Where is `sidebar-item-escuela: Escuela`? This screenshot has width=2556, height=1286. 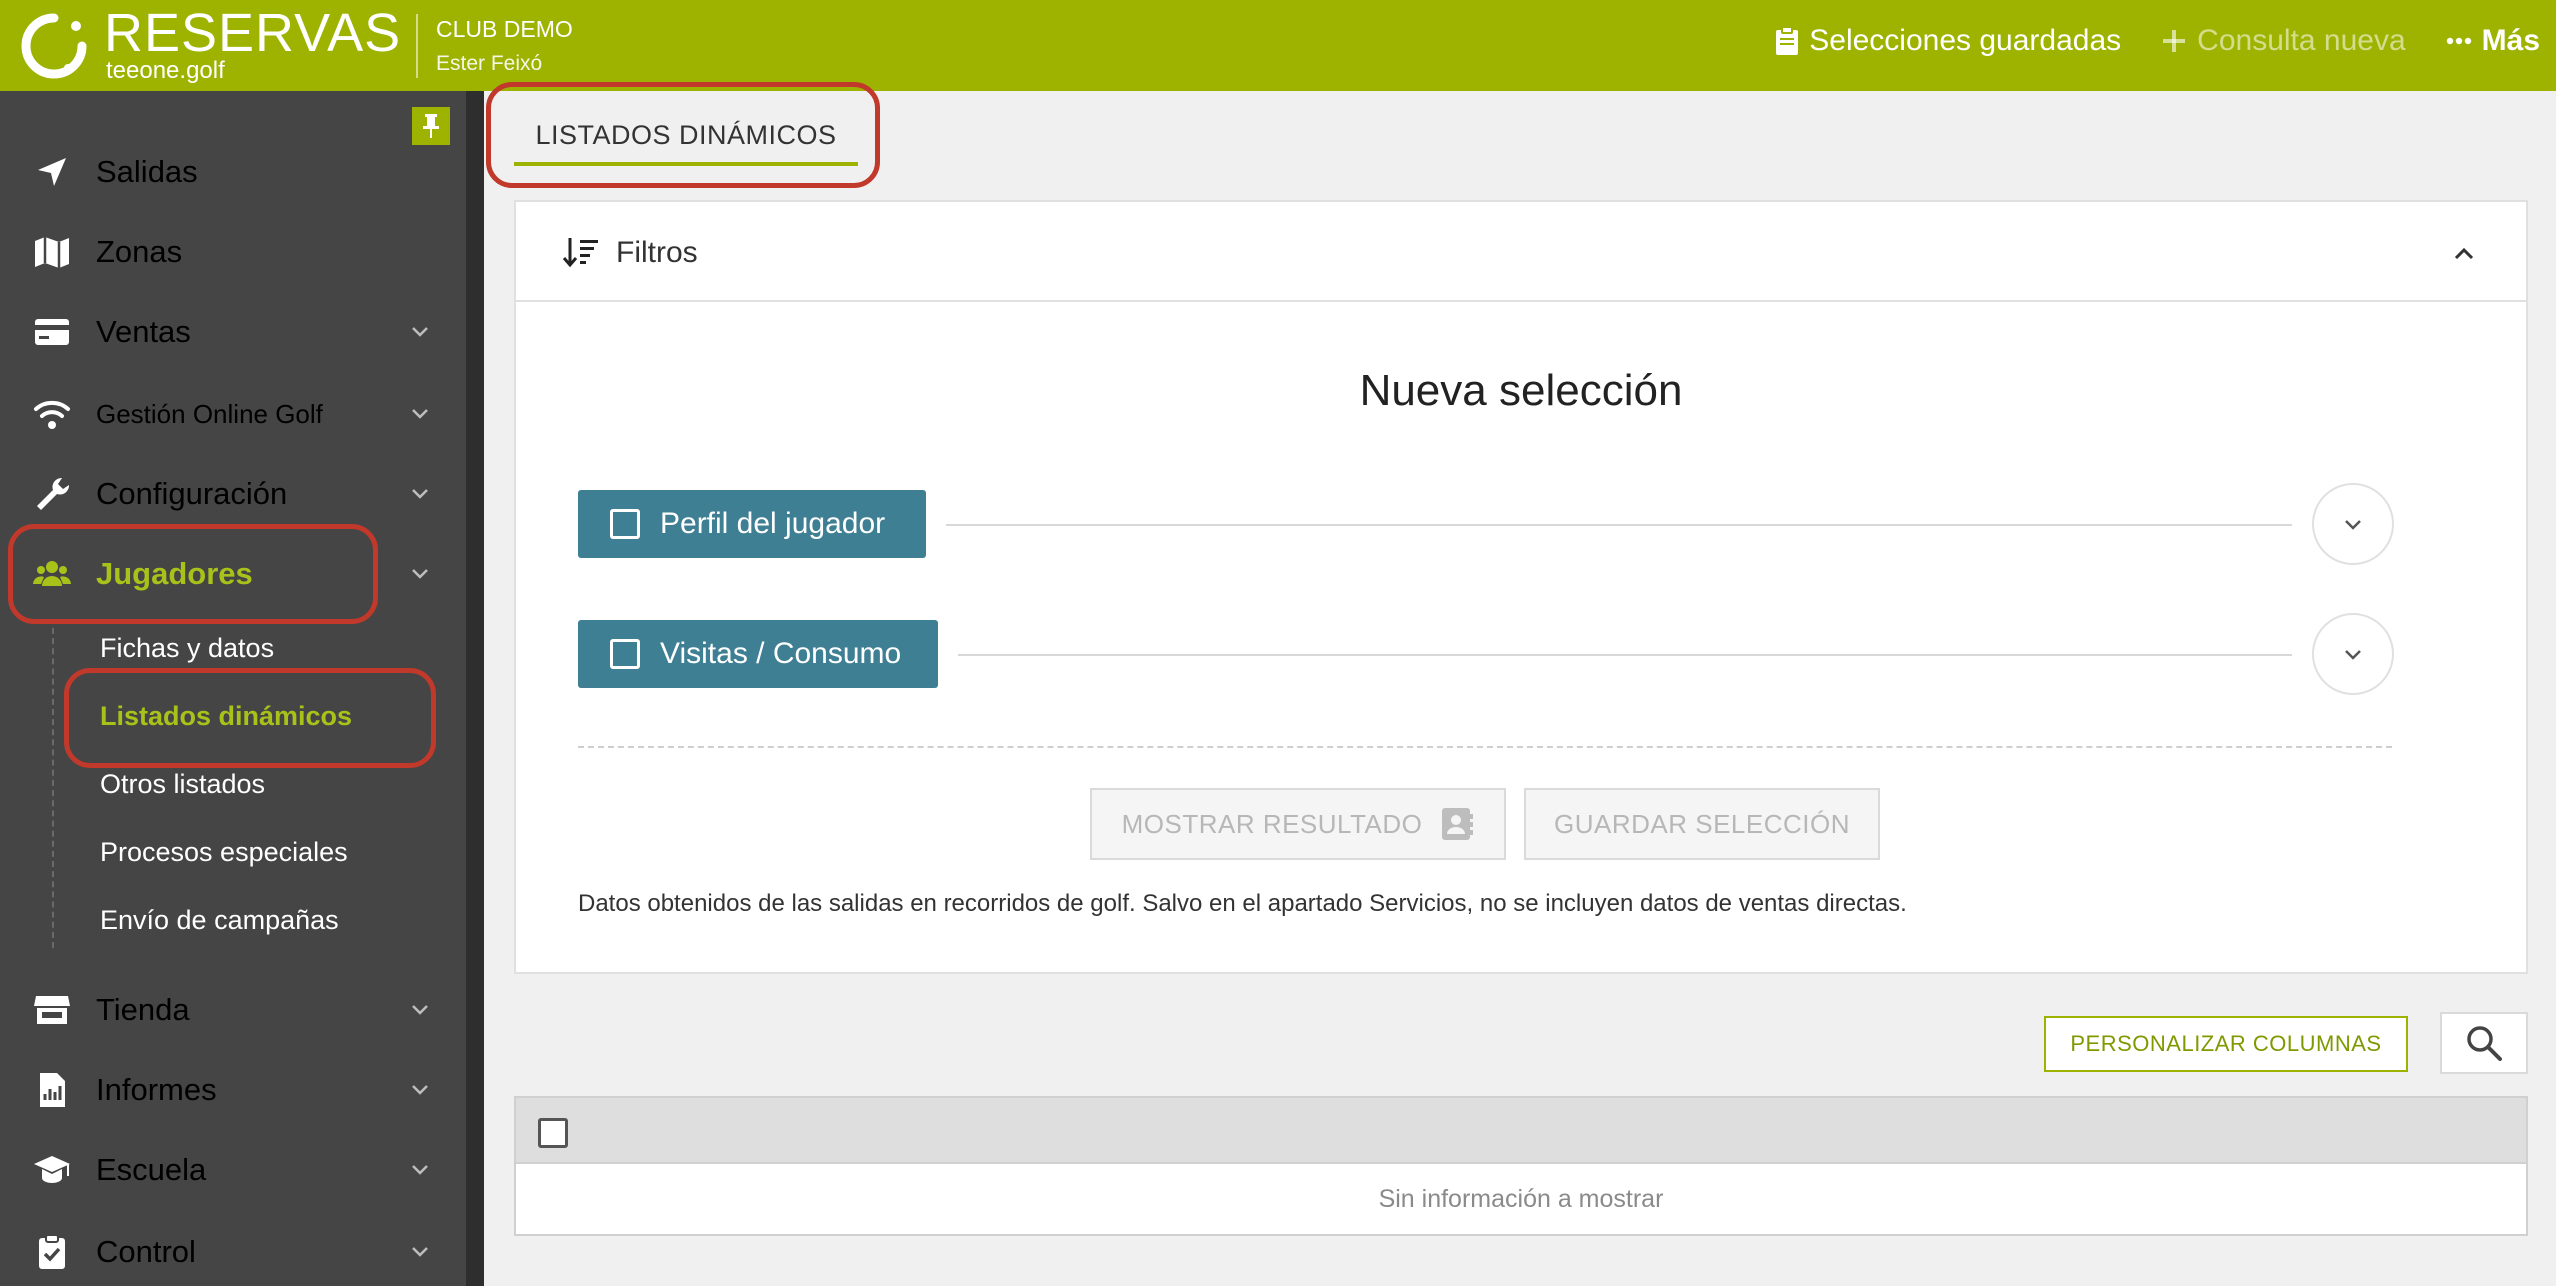 sidebar-item-escuela: Escuela is located at coordinates (233, 1170).